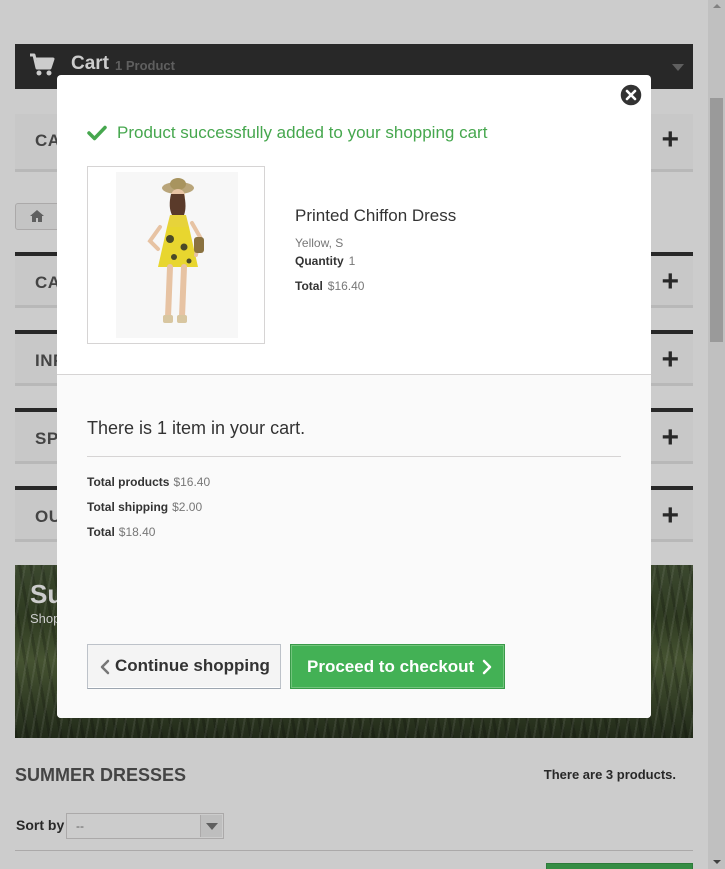 This screenshot has height=869, width=725. Describe the element at coordinates (101, 532) in the screenshot. I see `grand-total-label: Total` at that location.